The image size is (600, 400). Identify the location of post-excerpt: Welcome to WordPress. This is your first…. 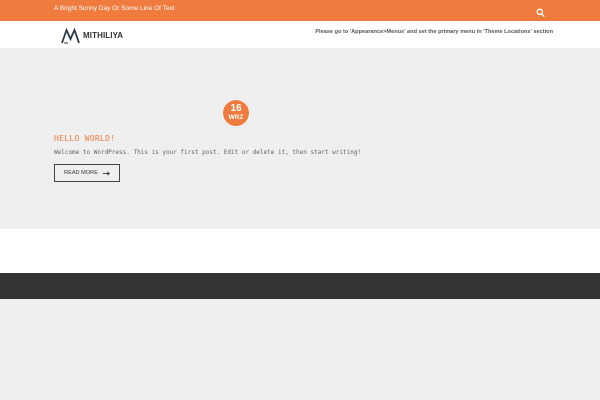
(208, 152).